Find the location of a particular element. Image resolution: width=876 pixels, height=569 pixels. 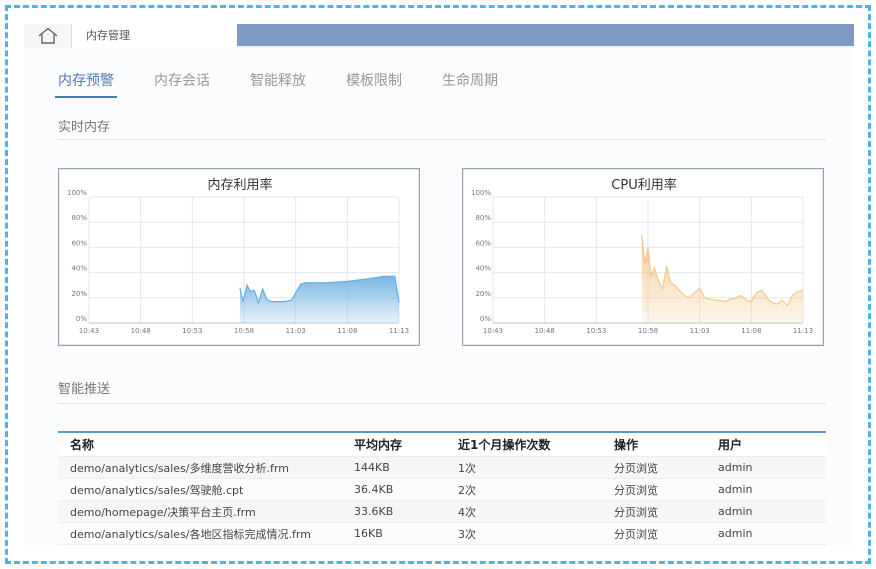

sub-nav-tabs: 内存预警 内存会话 智能释放 模板限制 生命周期 is located at coordinates (296, 84).